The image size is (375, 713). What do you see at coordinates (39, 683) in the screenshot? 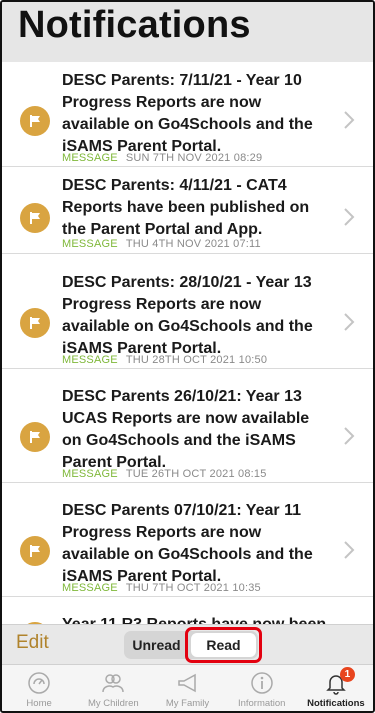
I see `gauge-icon` at bounding box center [39, 683].